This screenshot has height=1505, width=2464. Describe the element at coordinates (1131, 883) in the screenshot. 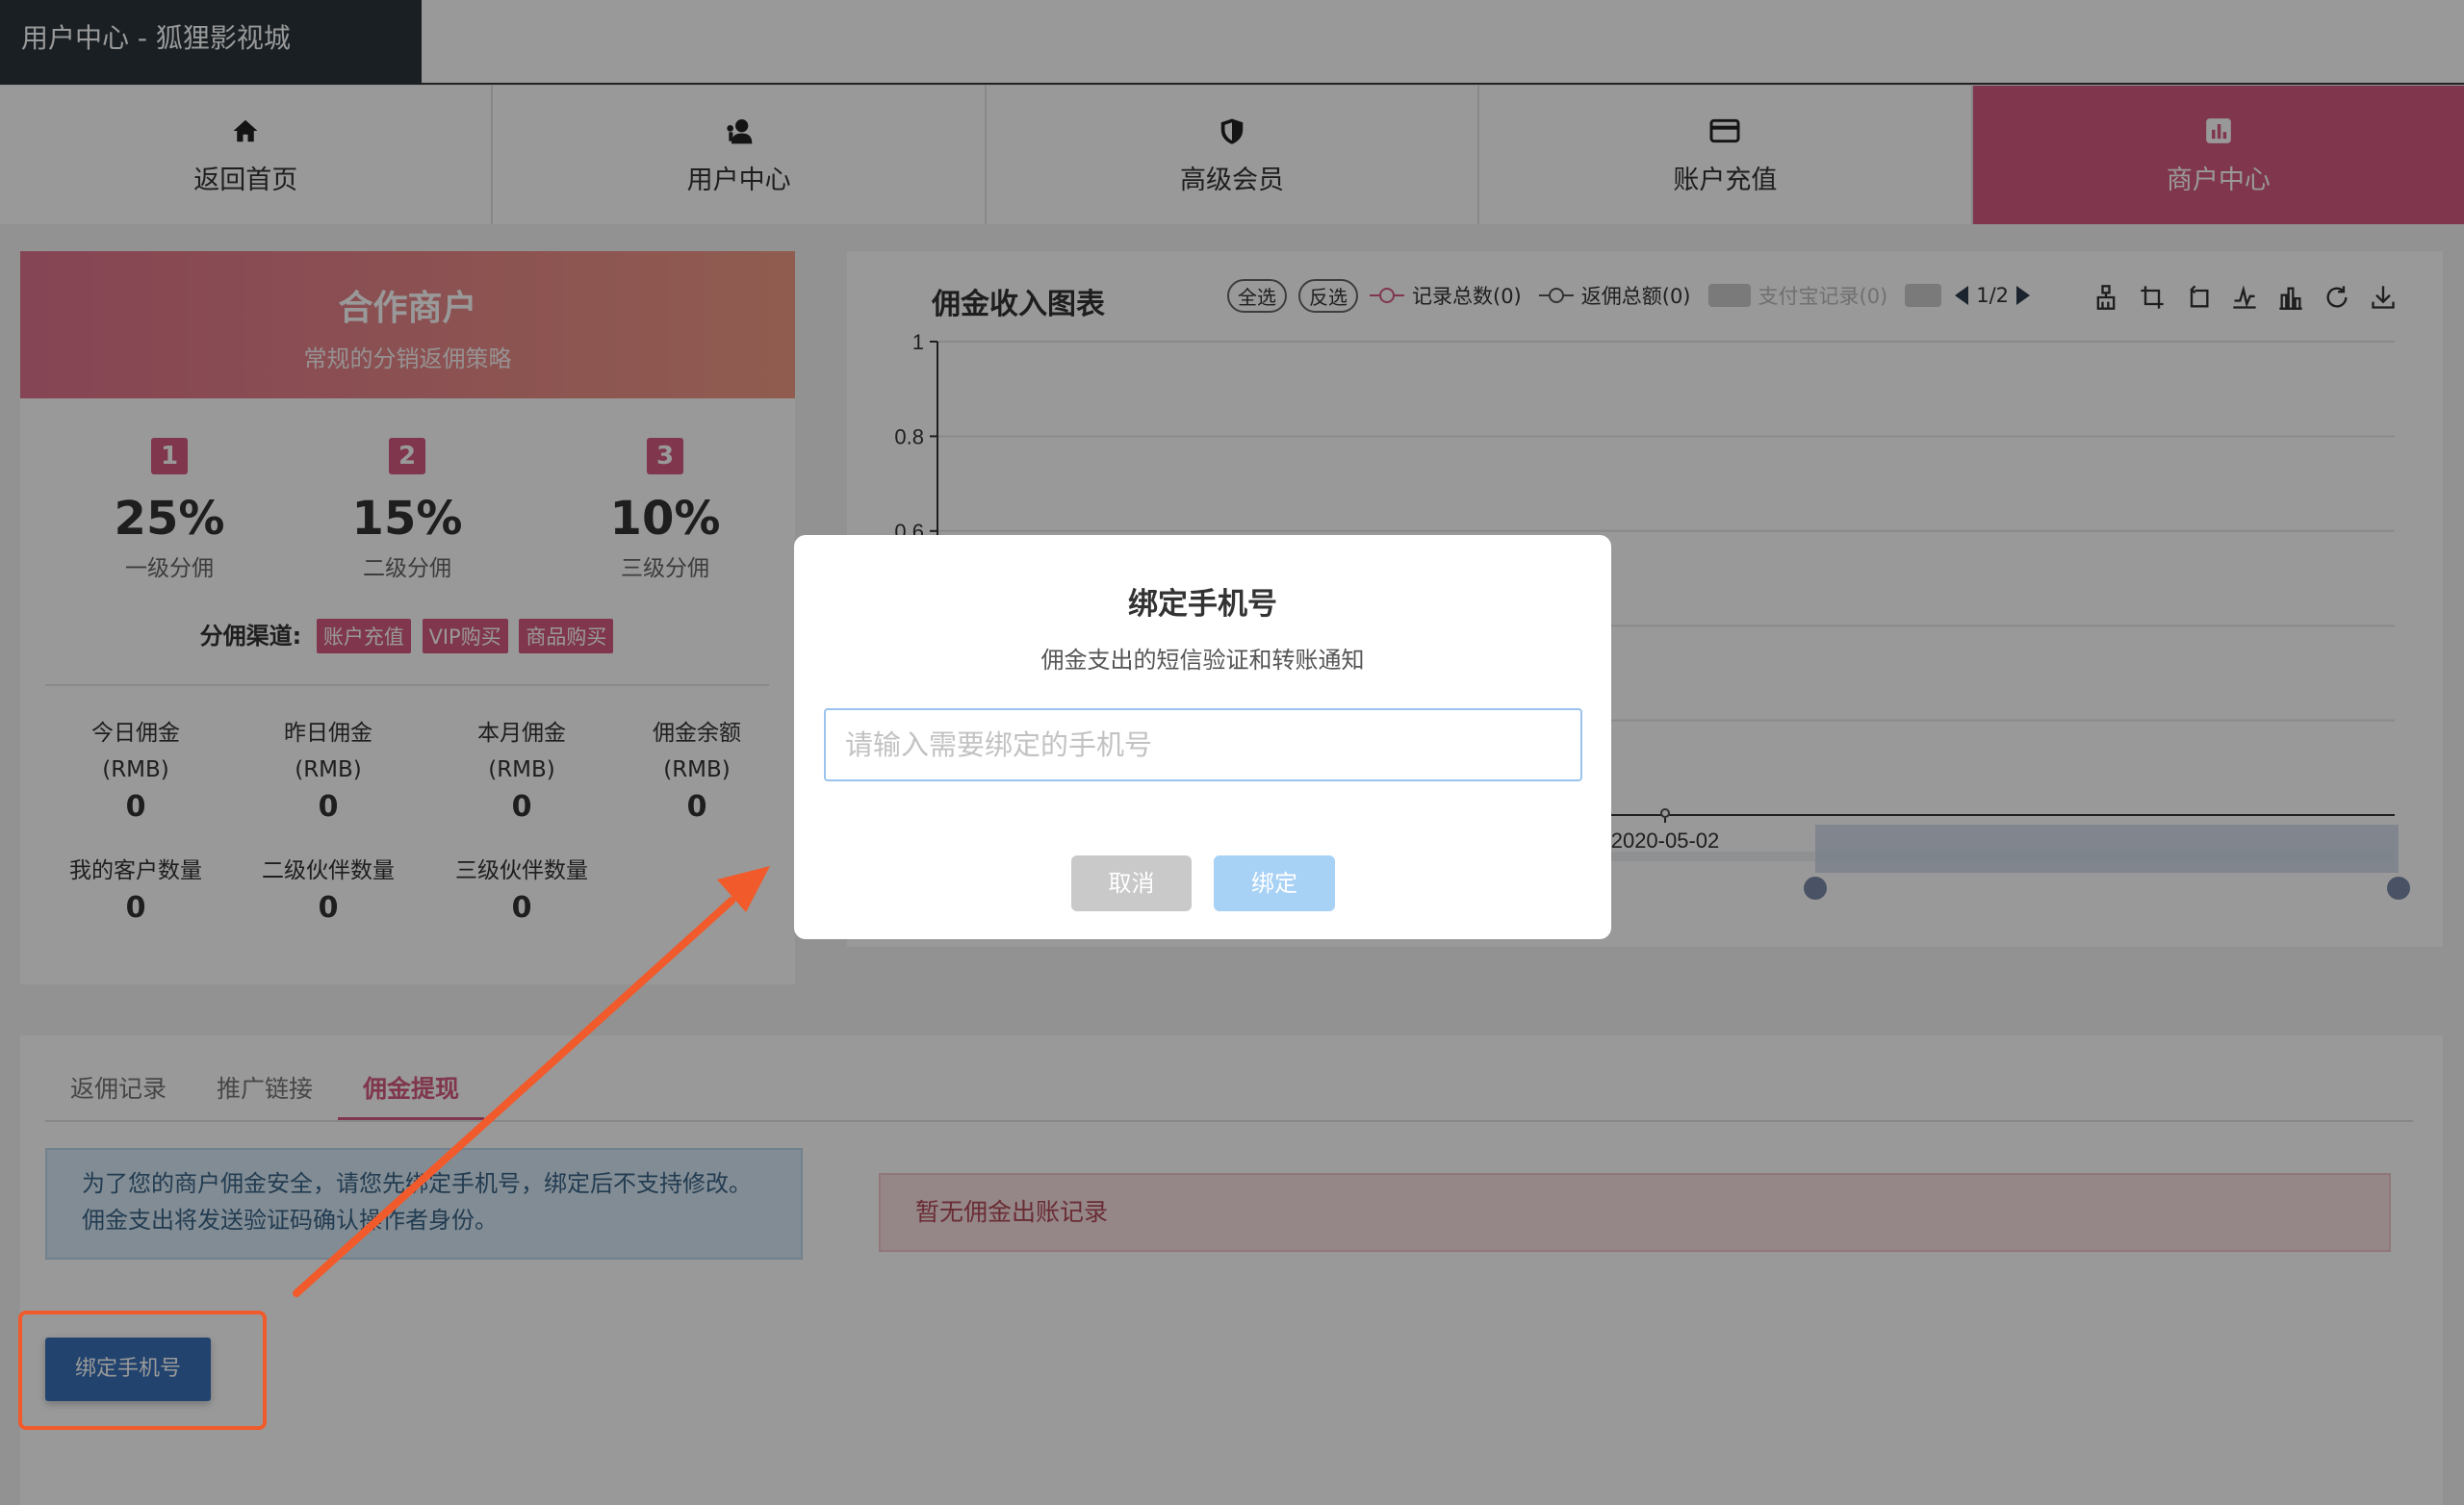

I see `cancel-button: 取消` at that location.